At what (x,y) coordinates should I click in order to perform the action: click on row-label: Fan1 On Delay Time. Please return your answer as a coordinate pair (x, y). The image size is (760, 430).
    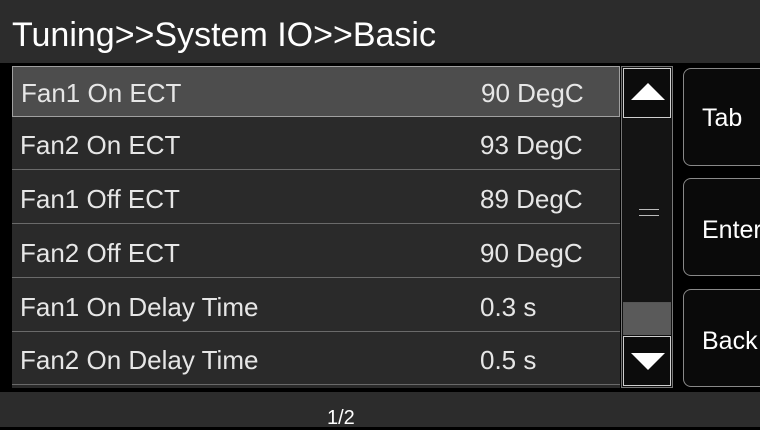
    Looking at the image, I should click on (139, 307).